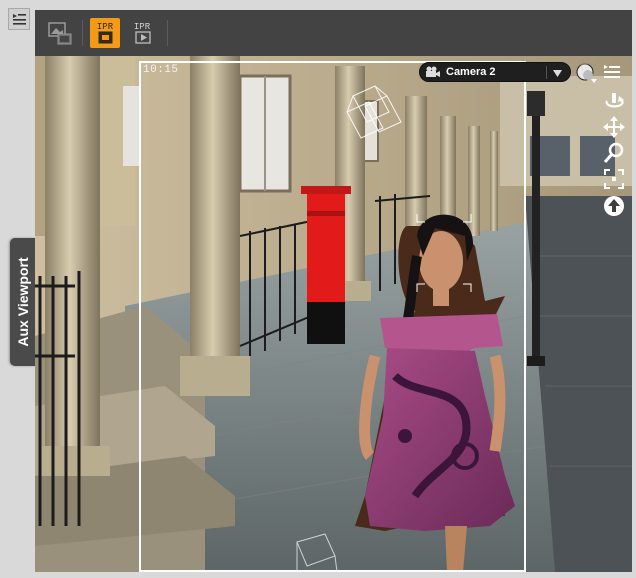 The width and height of the screenshot is (636, 578). Describe the element at coordinates (614, 153) in the screenshot. I see `zoom-icon` at that location.